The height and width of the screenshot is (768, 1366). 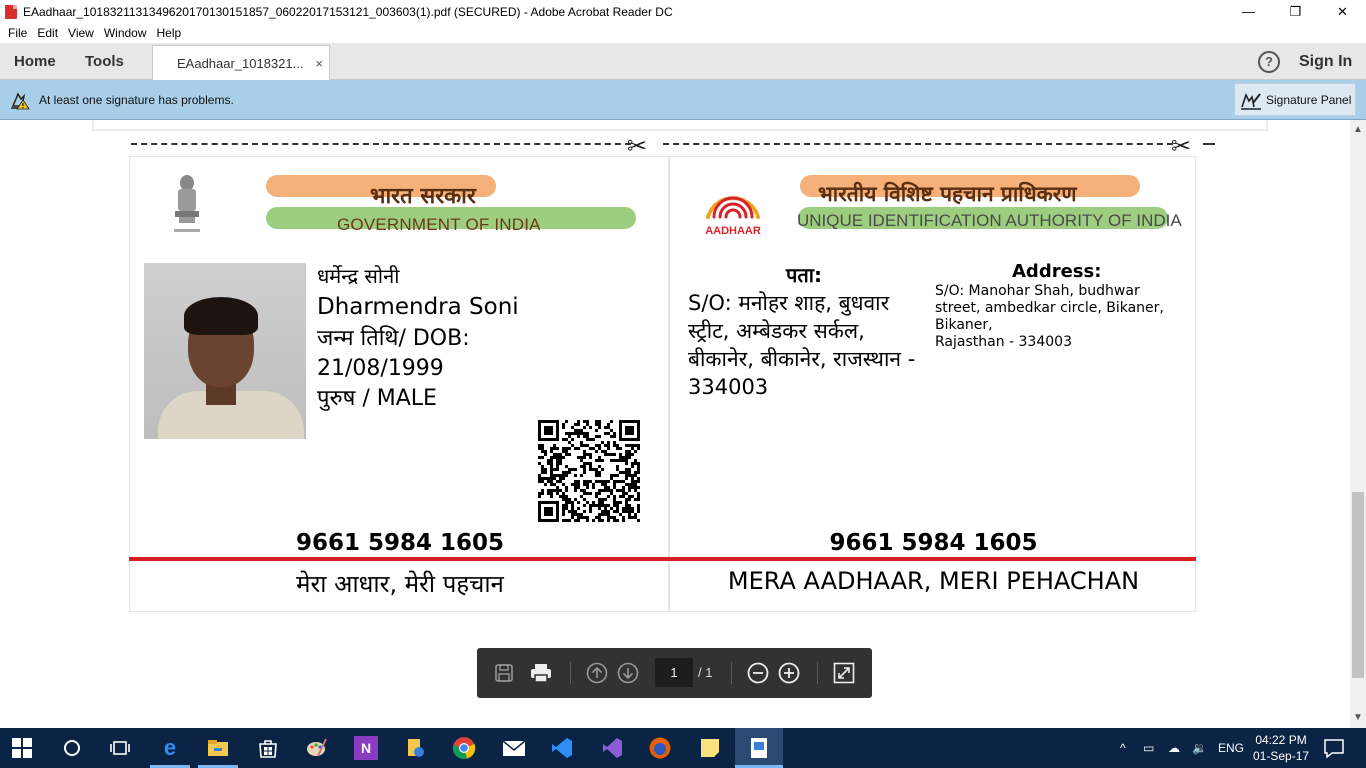 What do you see at coordinates (789, 673) in the screenshot?
I see `zoom-in-icon` at bounding box center [789, 673].